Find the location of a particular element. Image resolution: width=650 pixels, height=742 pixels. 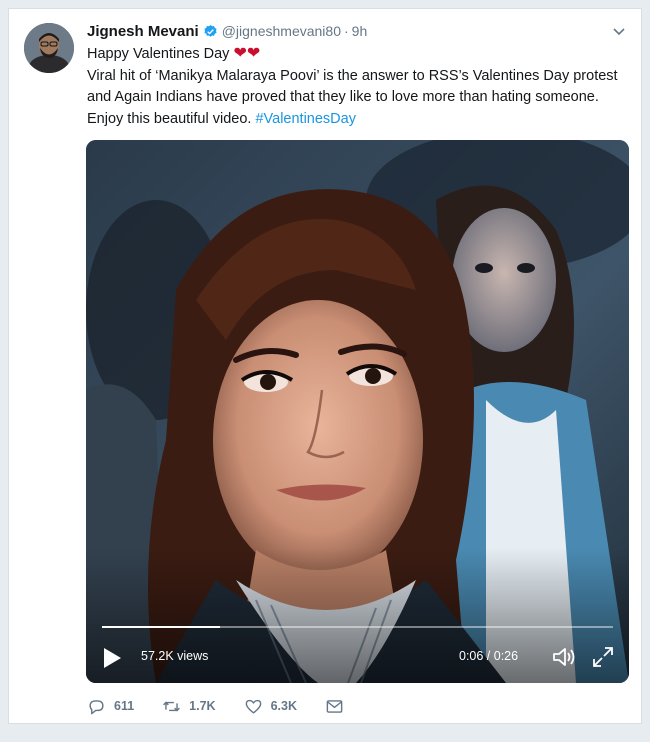

reply-count: 611 is located at coordinates (124, 706).